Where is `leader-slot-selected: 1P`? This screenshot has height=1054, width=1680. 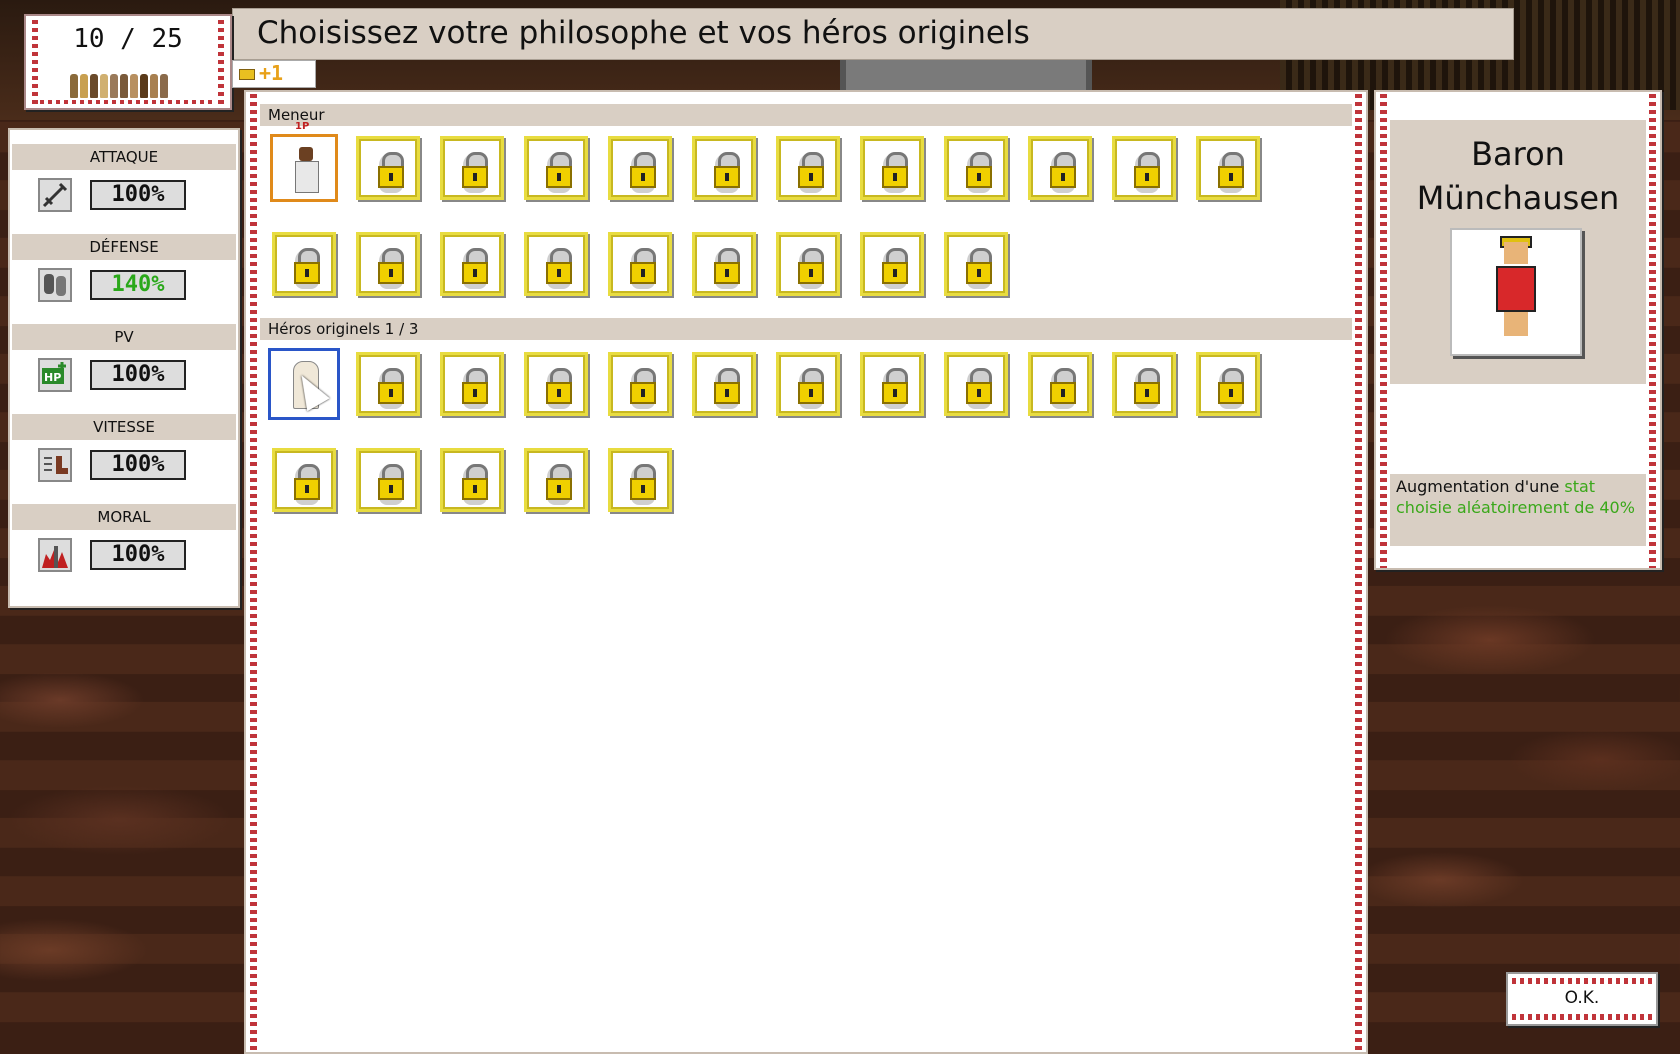 leader-slot-selected: 1P is located at coordinates (304, 161).